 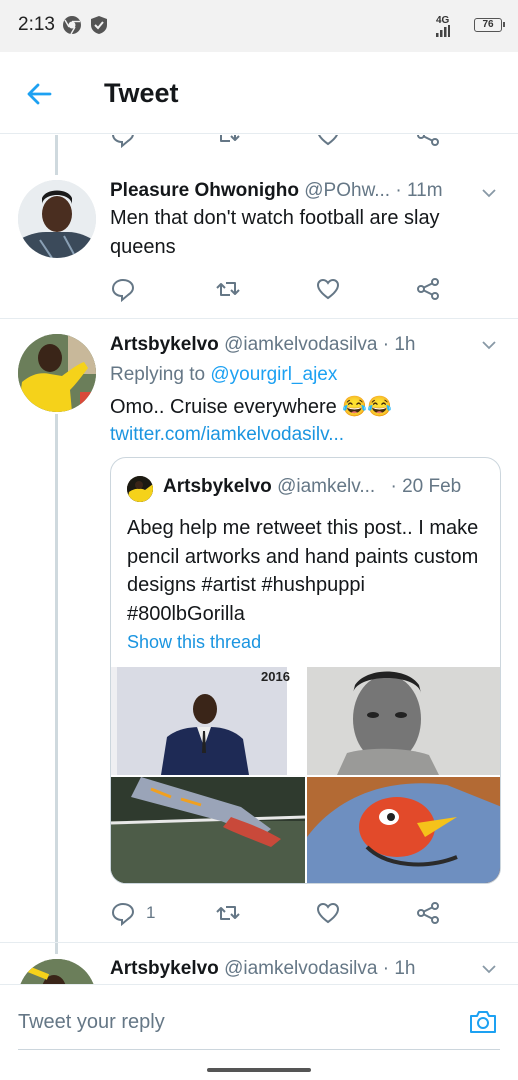 What do you see at coordinates (259, 1070) in the screenshot?
I see `gesture-nav-handle` at bounding box center [259, 1070].